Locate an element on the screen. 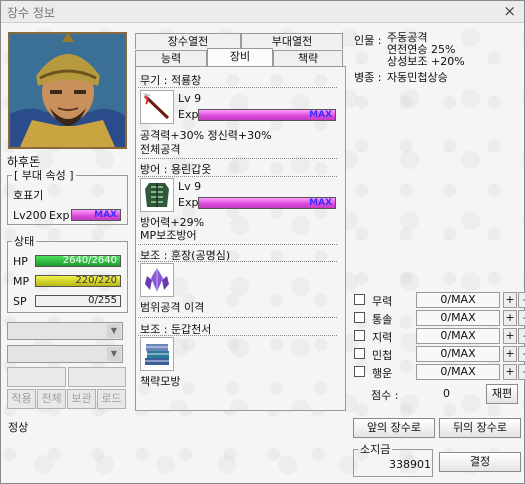  stat-row-intelligence: 지력 0/MAX + - is located at coordinates (439, 336).